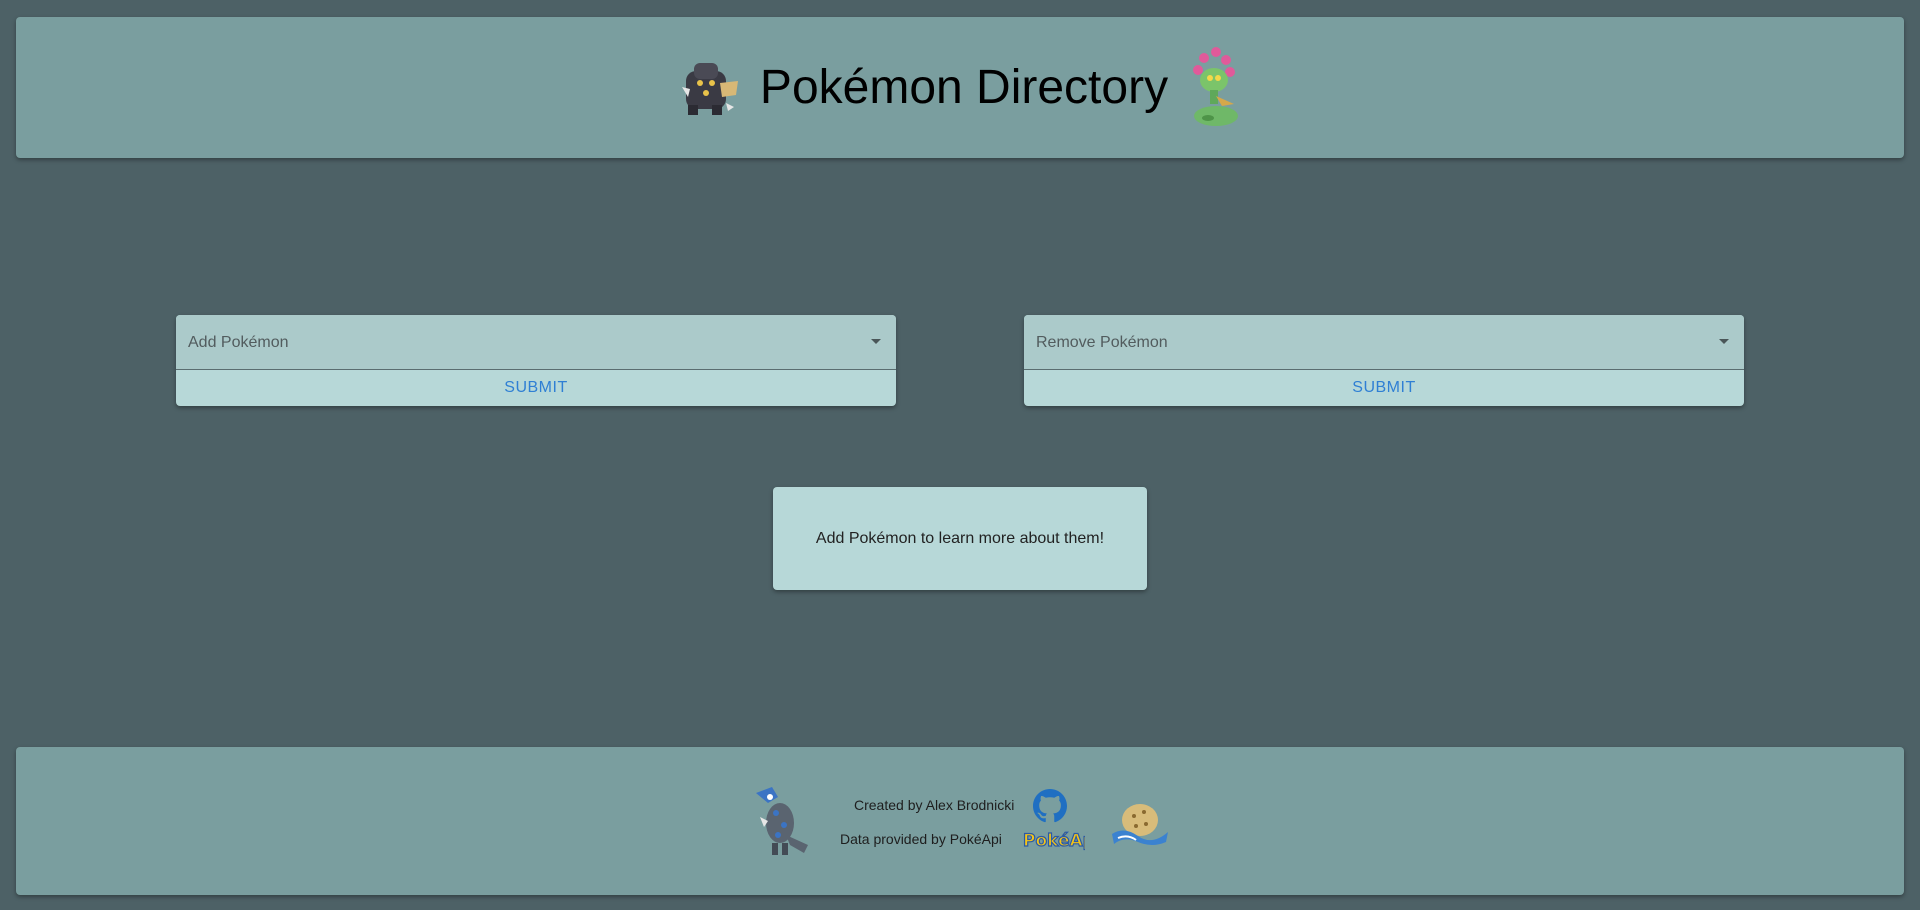 This screenshot has width=1920, height=910. I want to click on info-message: Add Pokémon to learn more about them!, so click(960, 538).